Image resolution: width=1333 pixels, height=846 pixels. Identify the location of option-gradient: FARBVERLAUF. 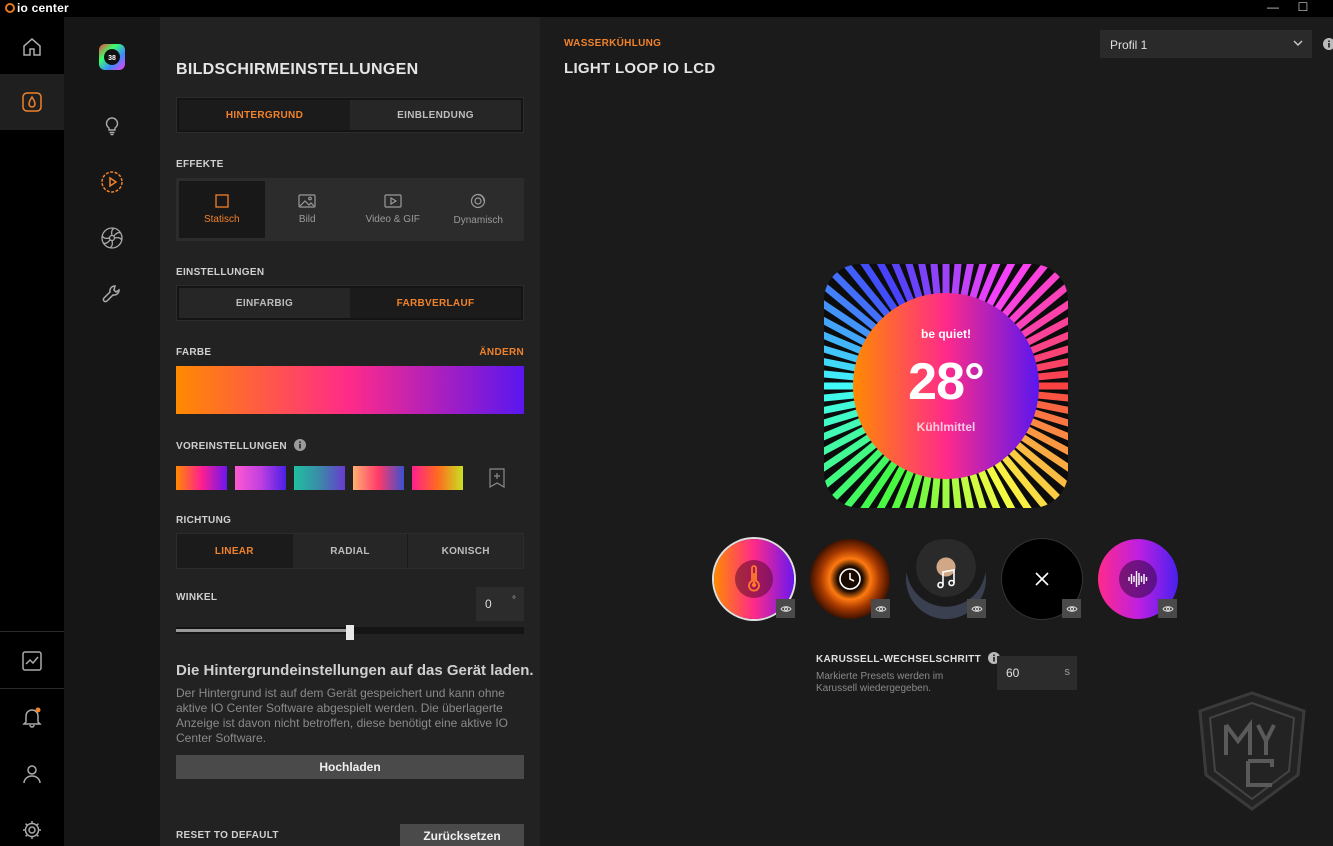
(435, 303).